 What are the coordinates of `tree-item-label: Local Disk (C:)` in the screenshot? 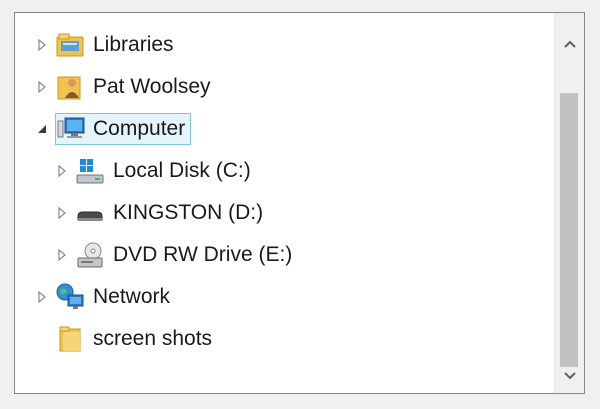 It's located at (182, 170).